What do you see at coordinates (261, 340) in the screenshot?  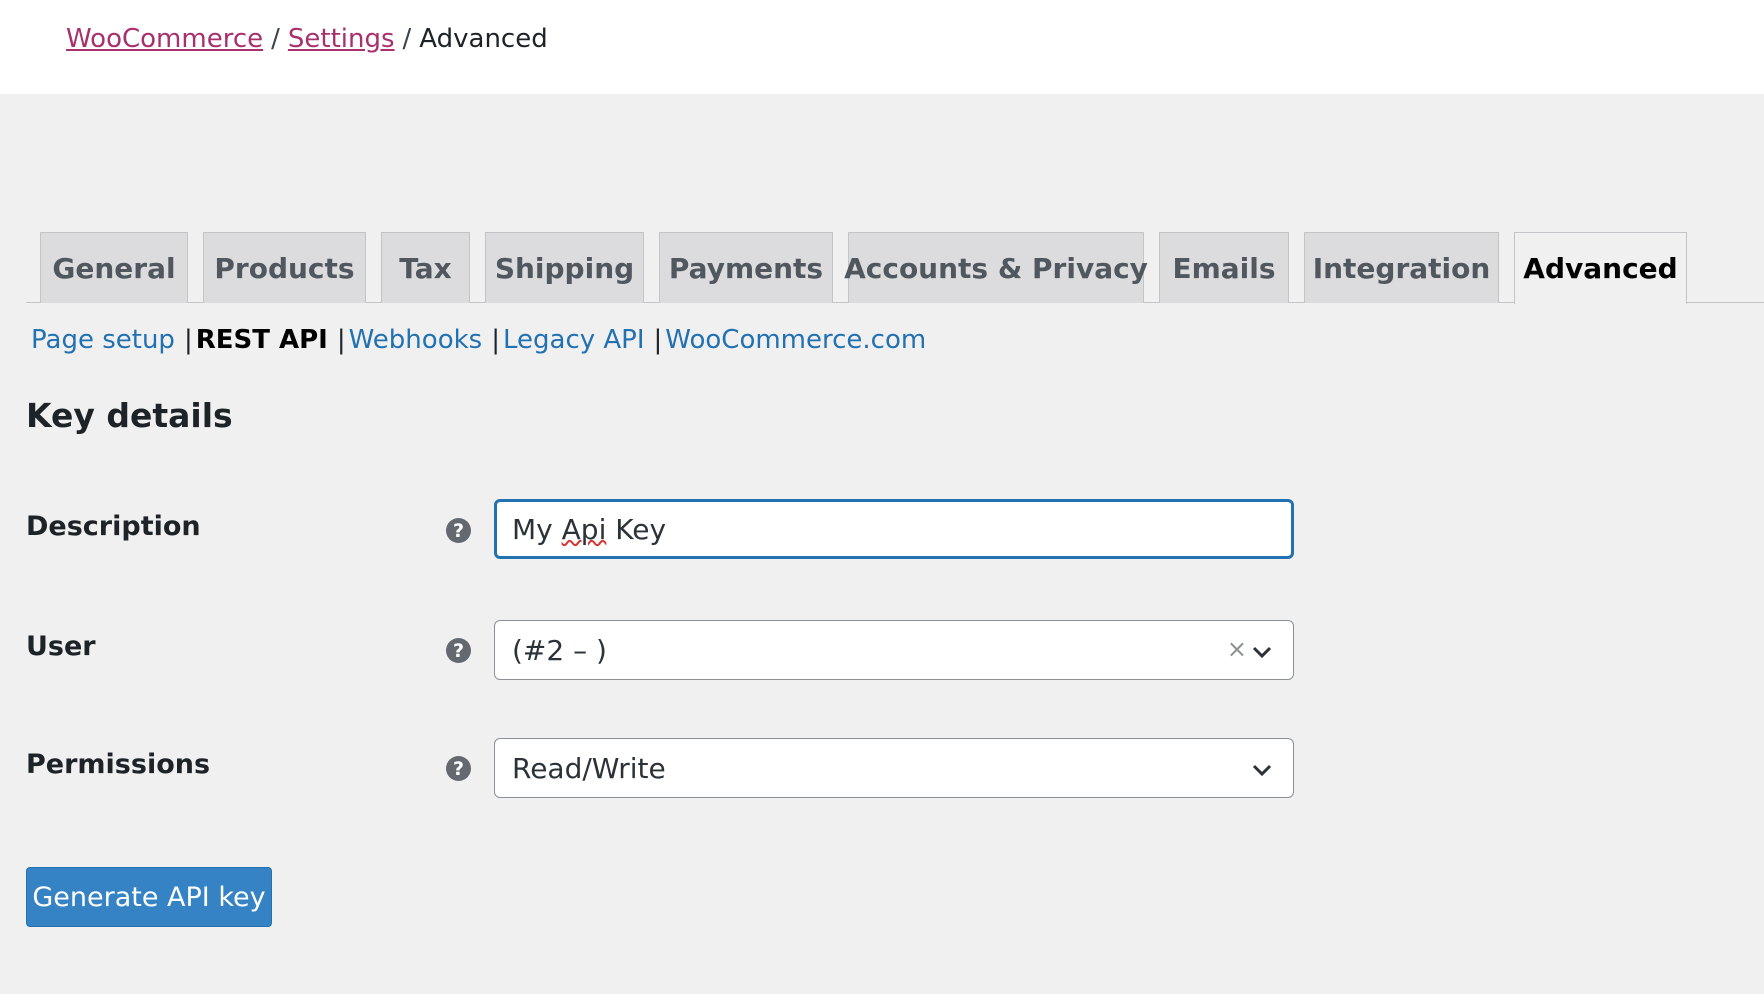 I see `subnav-rest-api: REST API` at bounding box center [261, 340].